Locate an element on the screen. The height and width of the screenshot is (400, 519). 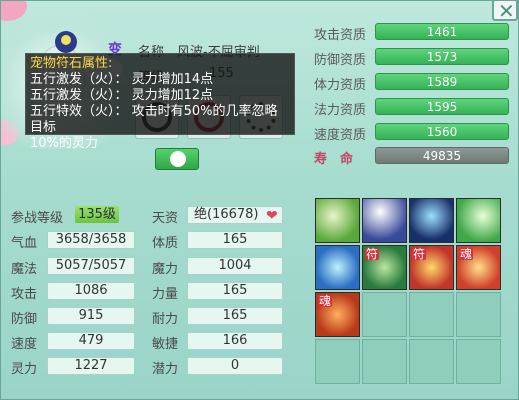
close-button: ✕ is located at coordinates (505, 11).